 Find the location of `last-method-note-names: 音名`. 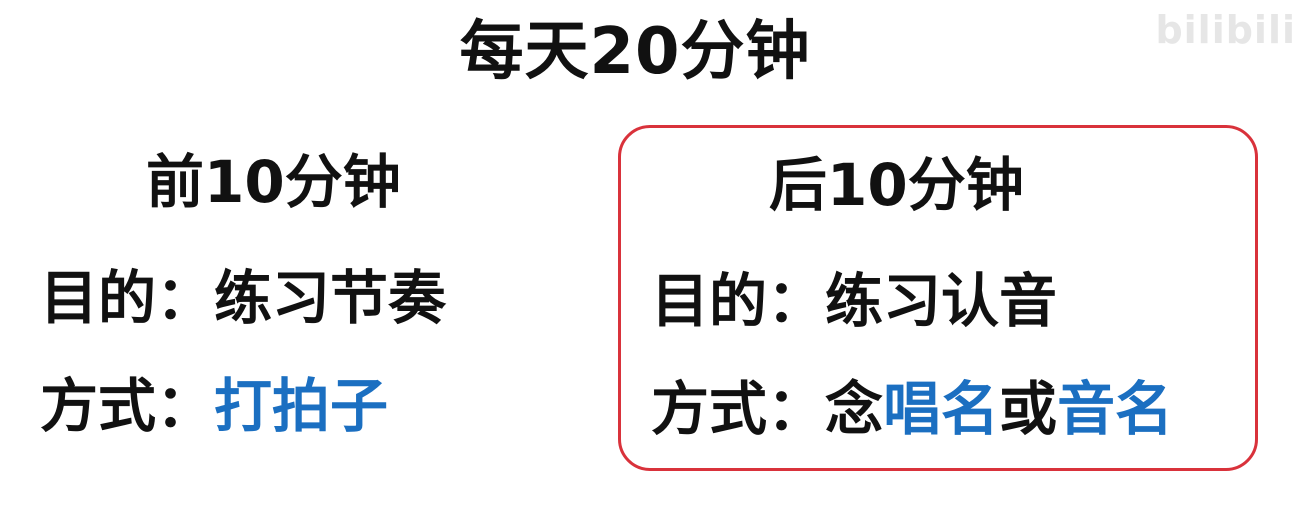

last-method-note-names: 音名 is located at coordinates (1115, 409).